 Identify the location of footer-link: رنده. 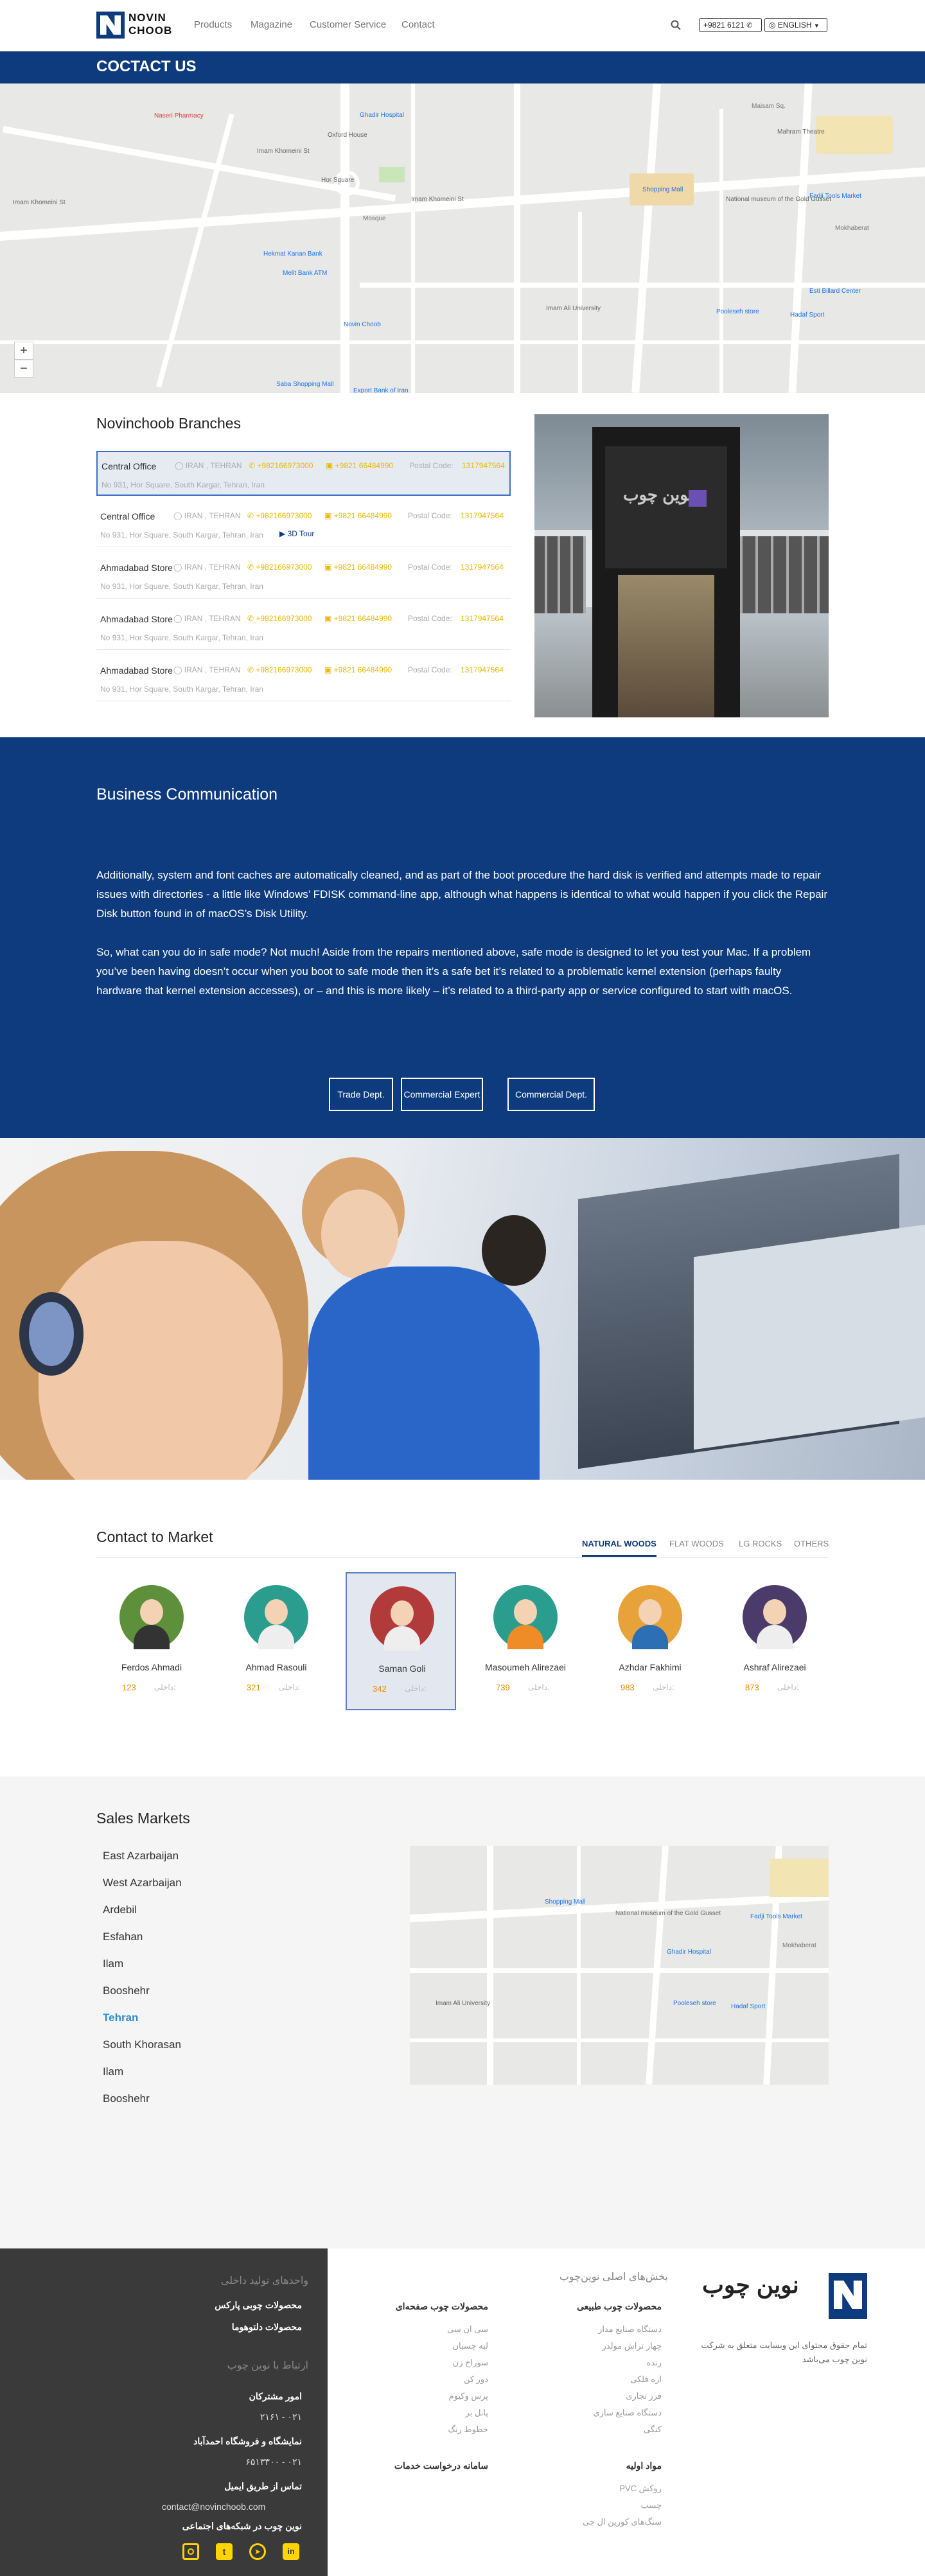
(566, 2363).